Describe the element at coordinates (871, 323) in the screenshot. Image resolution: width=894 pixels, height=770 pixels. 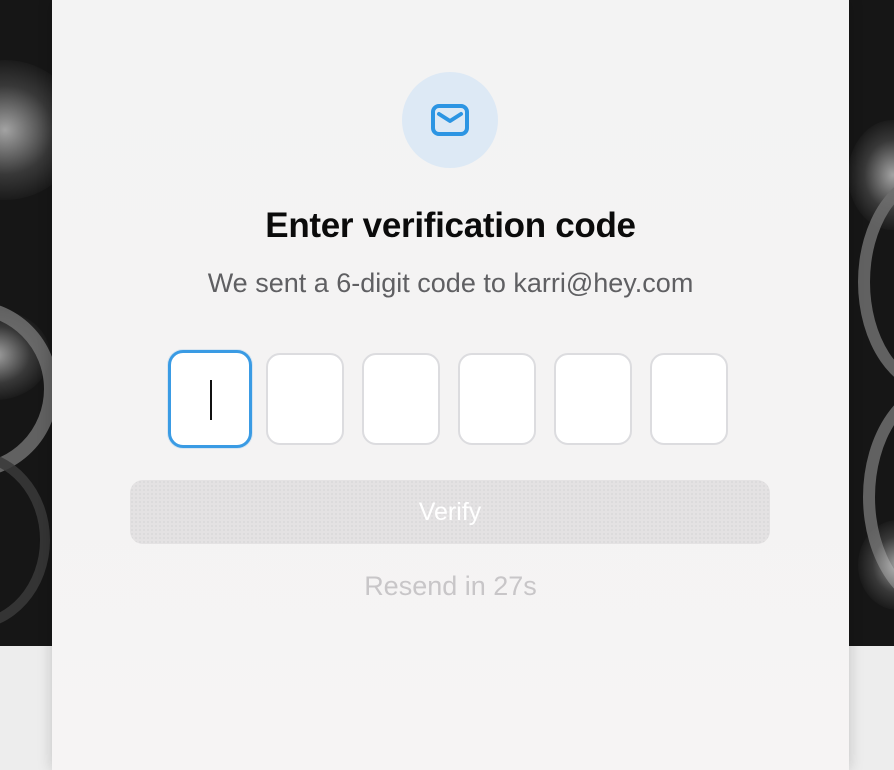
I see `background-image-right` at that location.